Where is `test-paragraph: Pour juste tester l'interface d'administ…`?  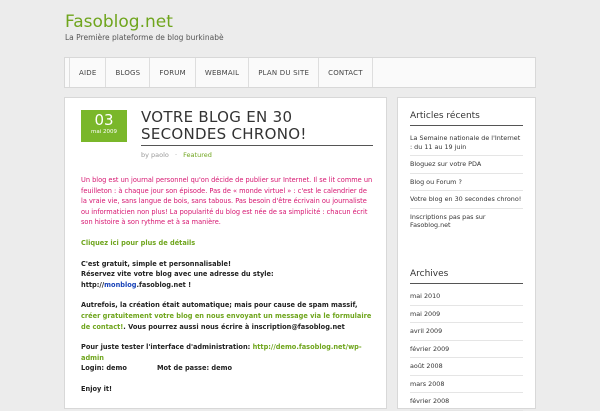
test-paragraph: Pour juste tester l'interface d'administ… is located at coordinates (227, 358).